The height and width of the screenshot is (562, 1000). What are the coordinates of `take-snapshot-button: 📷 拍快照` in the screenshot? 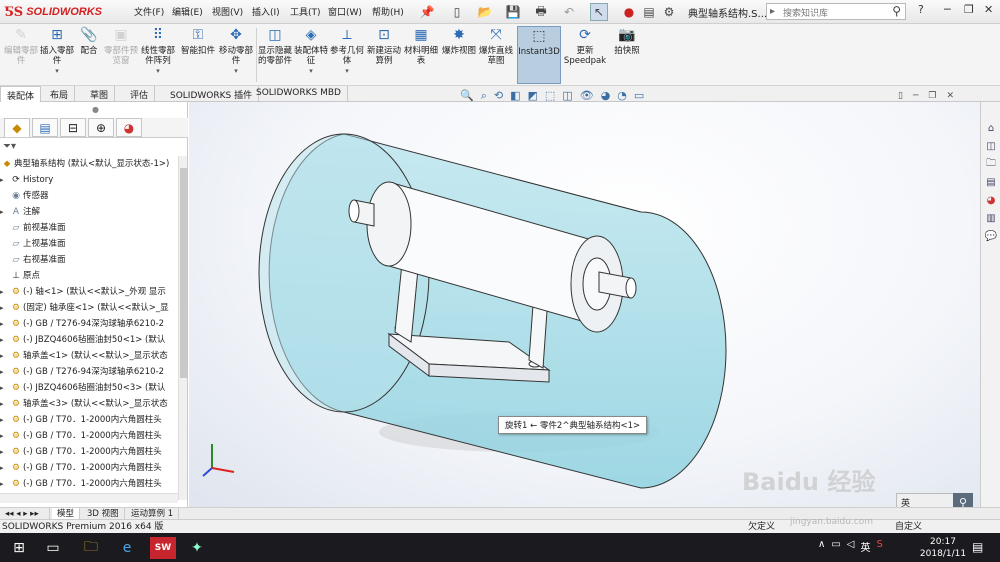 It's located at (627, 55).